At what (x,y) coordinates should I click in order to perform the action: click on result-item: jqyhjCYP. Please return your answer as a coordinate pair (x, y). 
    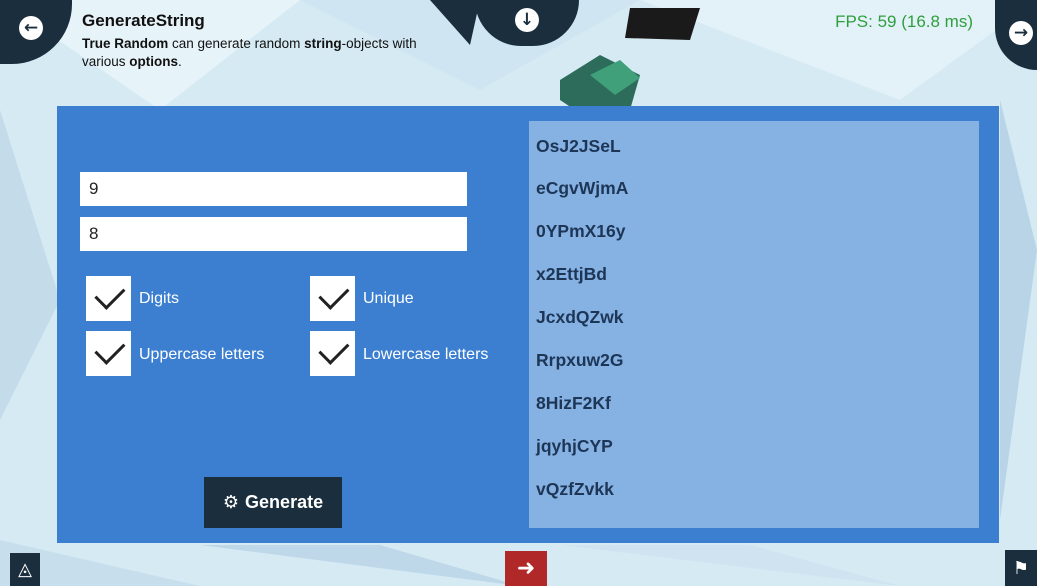
    Looking at the image, I should click on (574, 446).